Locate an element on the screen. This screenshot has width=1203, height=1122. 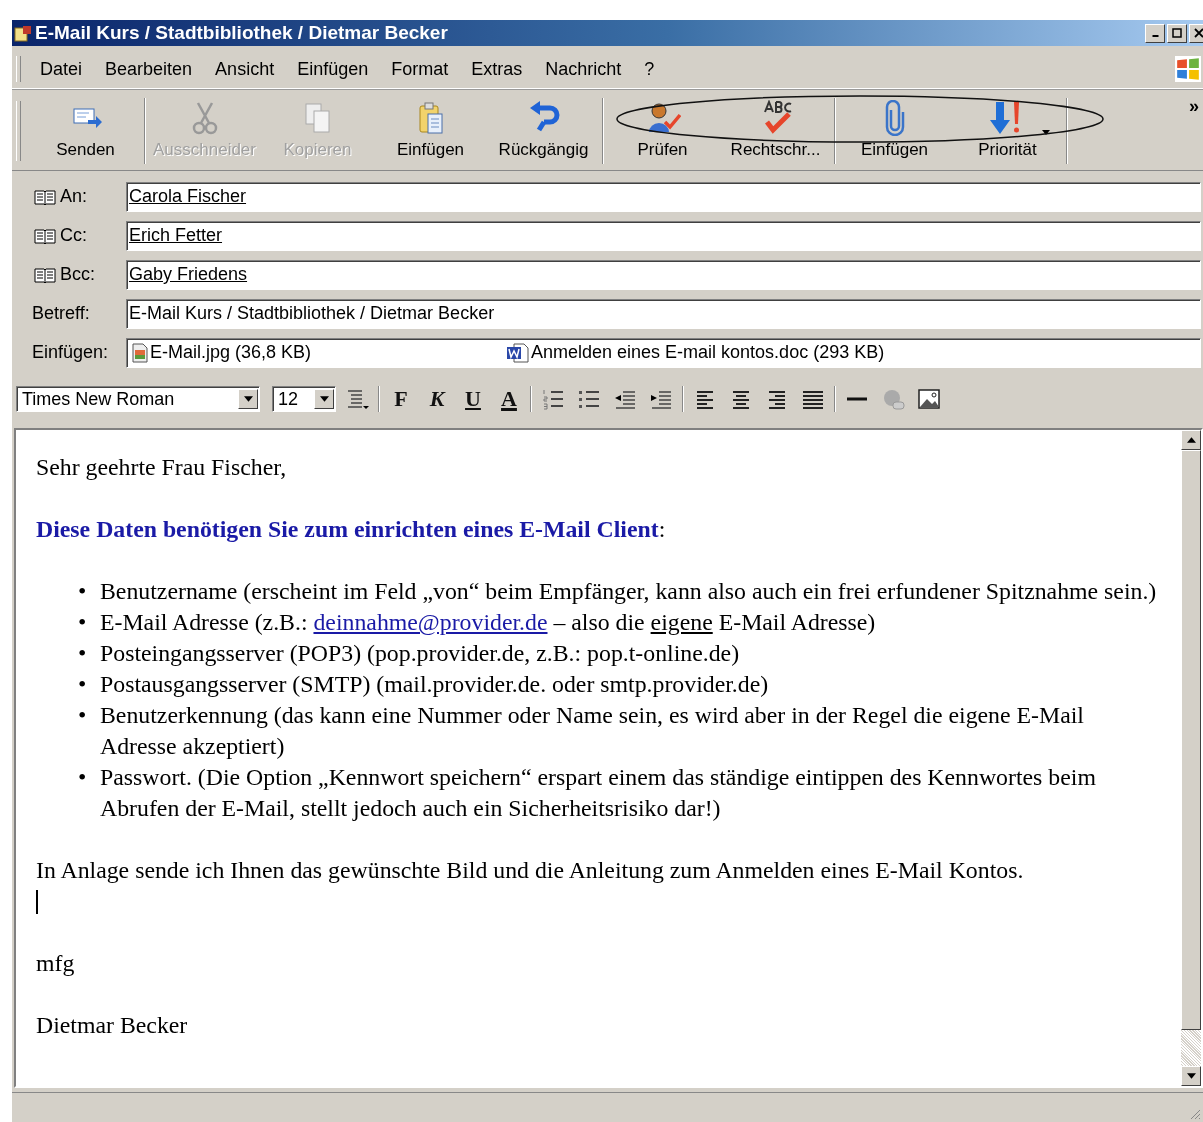
field-label: Cc: is located at coordinates (73, 235).